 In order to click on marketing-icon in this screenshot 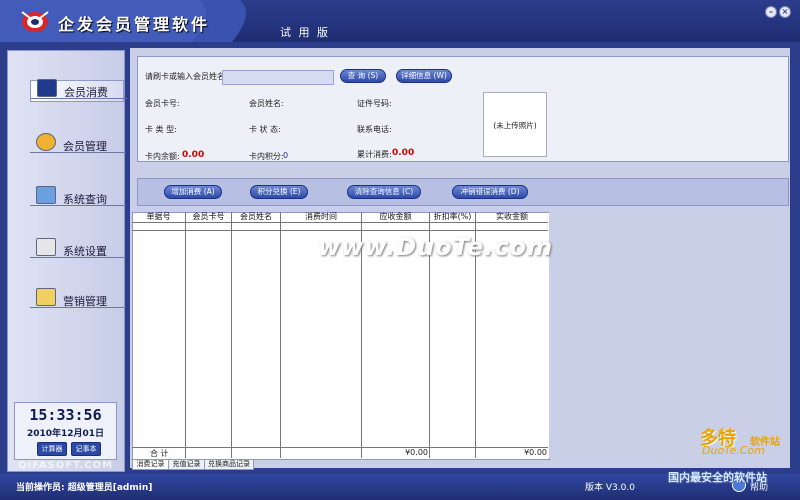, I will do `click(46, 297)`.